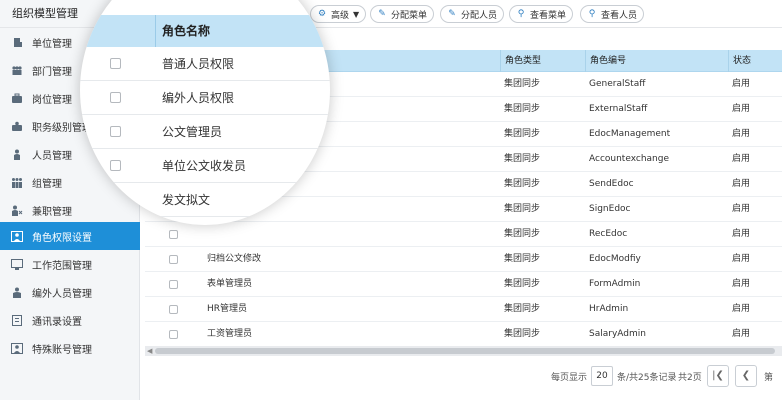  What do you see at coordinates (17, 348) in the screenshot?
I see `special-account-icon` at bounding box center [17, 348].